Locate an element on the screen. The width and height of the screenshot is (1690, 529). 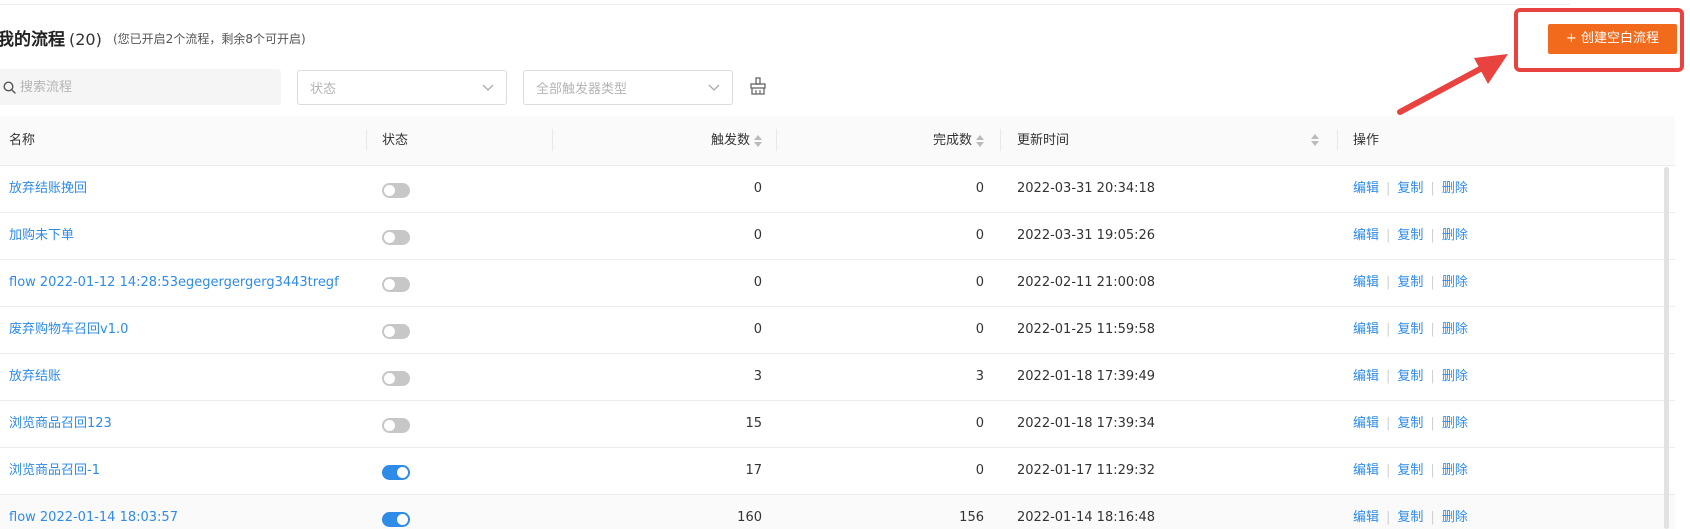
chevron-down-icon is located at coordinates (714, 88).